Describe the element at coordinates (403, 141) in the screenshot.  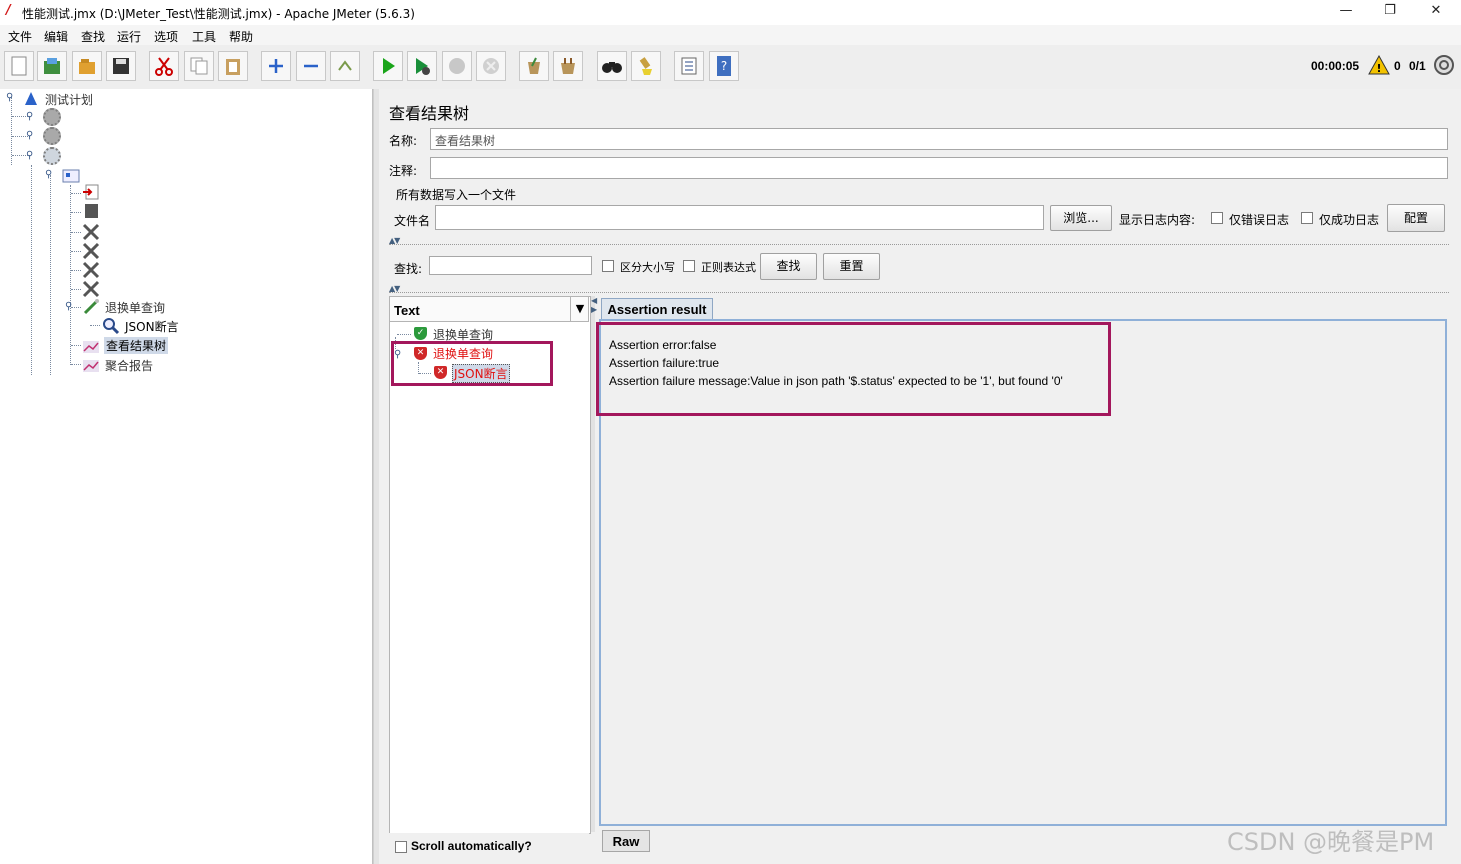
I see `name-label: 名称:` at that location.